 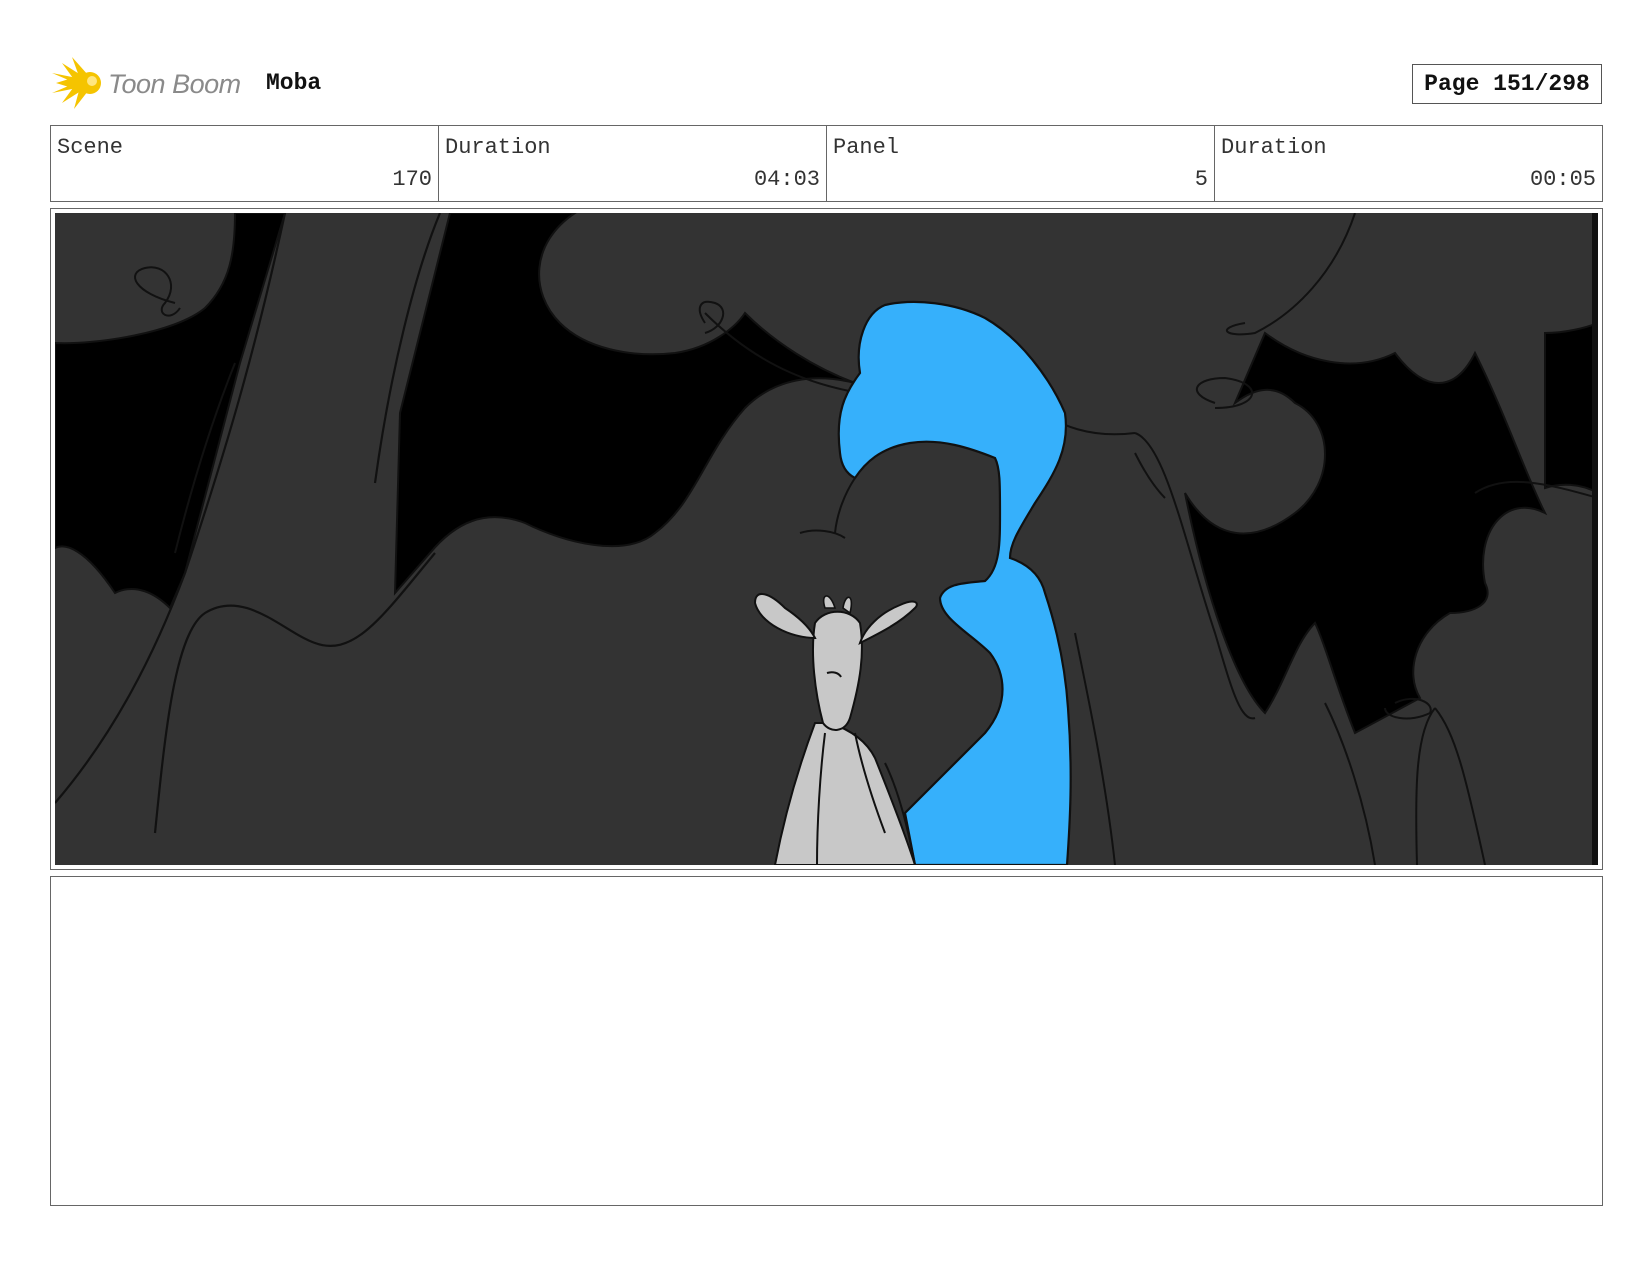 What do you see at coordinates (1274, 147) in the screenshot?
I see `panel-duration-label: Duration` at bounding box center [1274, 147].